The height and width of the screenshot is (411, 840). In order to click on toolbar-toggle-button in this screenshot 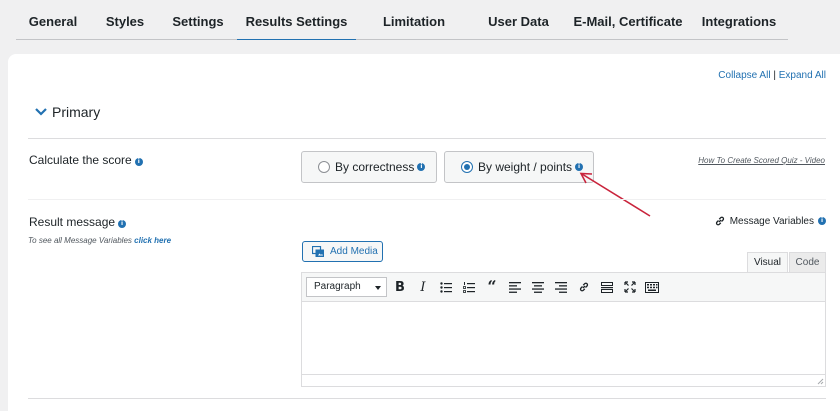, I will do `click(652, 287)`.